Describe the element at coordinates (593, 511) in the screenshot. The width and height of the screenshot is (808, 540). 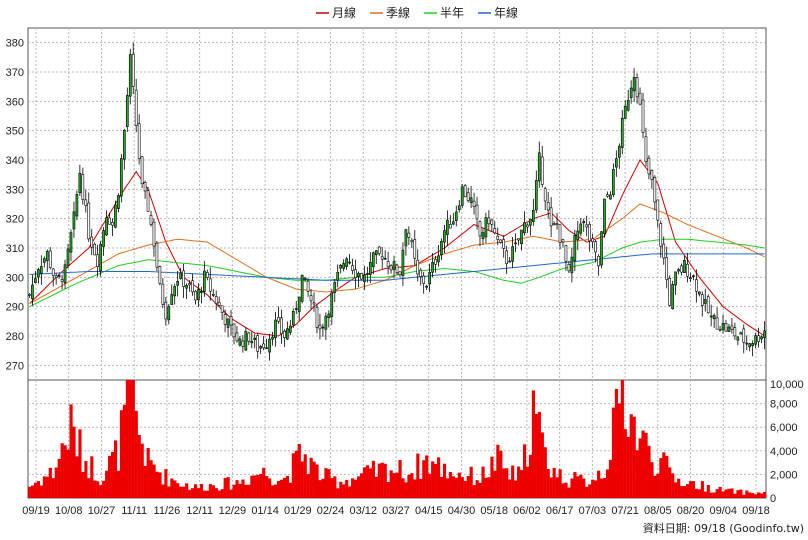
I see `date-tick-label: 07/03` at that location.